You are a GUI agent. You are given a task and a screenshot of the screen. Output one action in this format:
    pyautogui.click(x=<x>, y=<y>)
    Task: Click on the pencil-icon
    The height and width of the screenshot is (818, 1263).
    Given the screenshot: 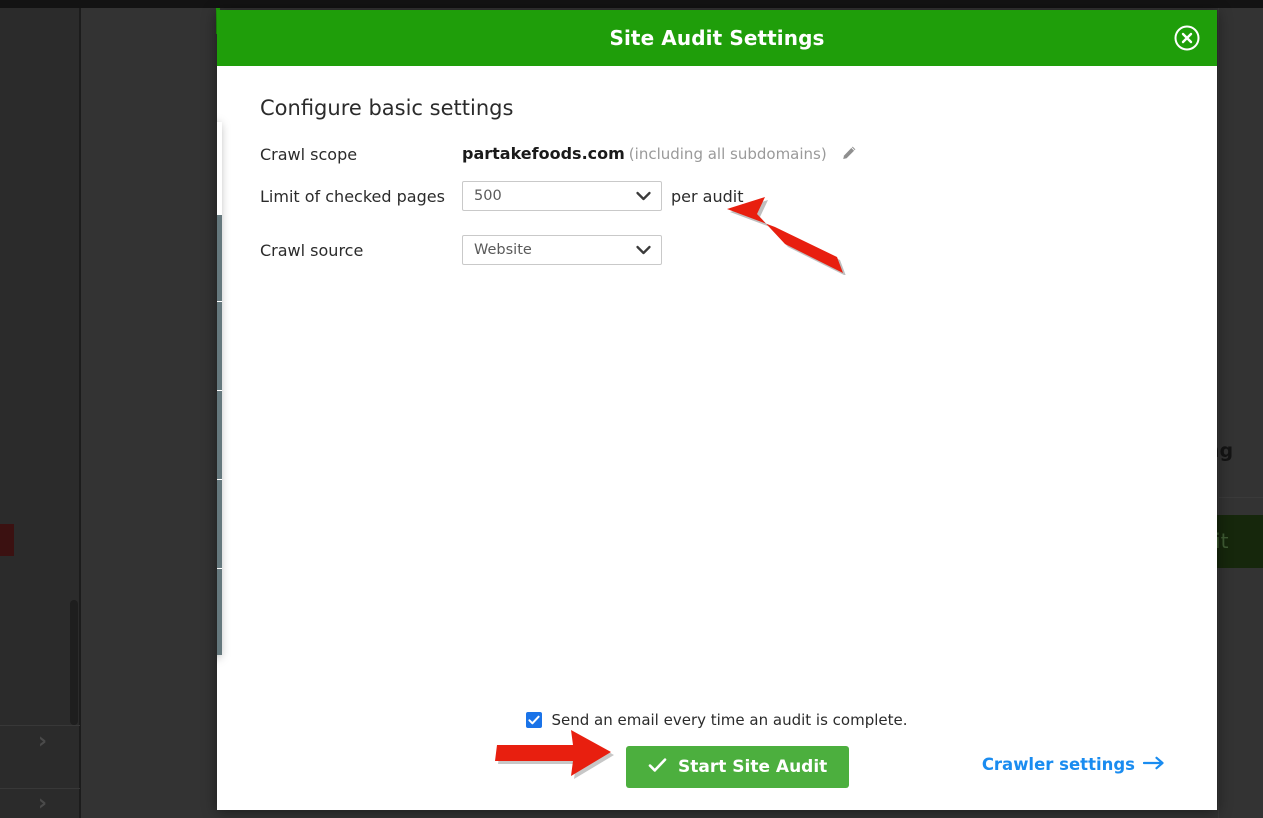 What is the action you would take?
    pyautogui.click(x=846, y=155)
    